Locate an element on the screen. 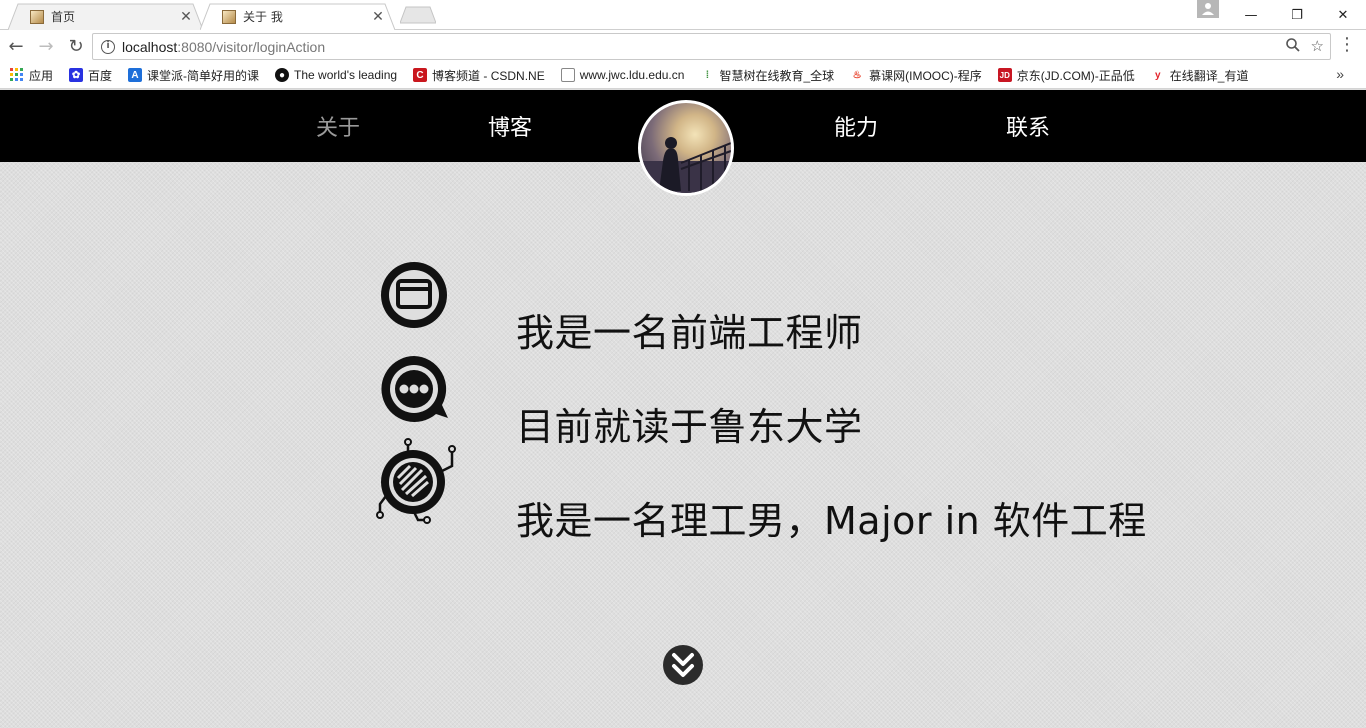 This screenshot has width=1366, height=728. bookmark-label: www.jwc.ldu.edu.cn is located at coordinates (632, 75).